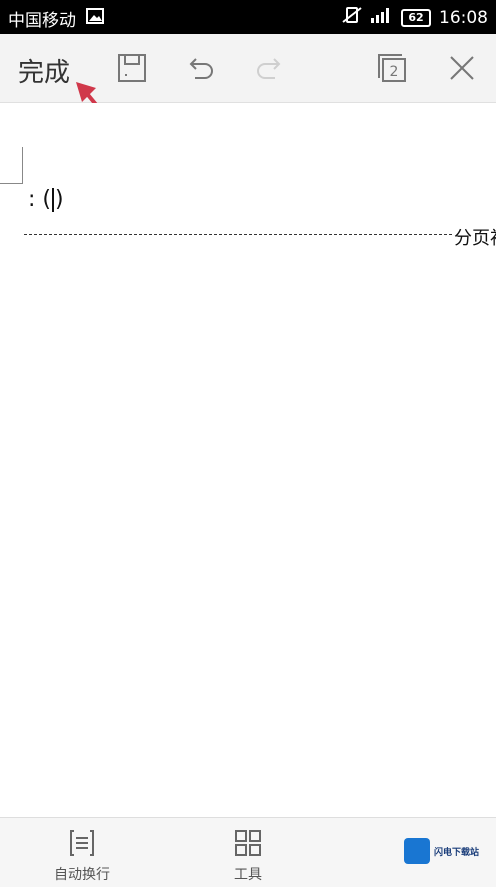 This screenshot has width=496, height=887. I want to click on auto-wrap-label: 自动换行, so click(82, 875).